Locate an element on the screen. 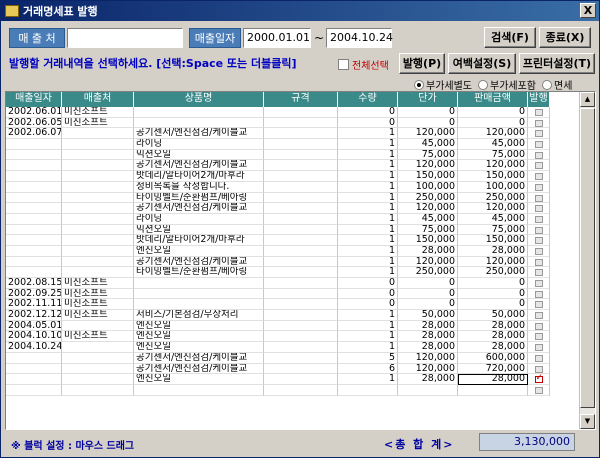 The image size is (600, 458). column-header-qty: 수량 is located at coordinates (368, 99).